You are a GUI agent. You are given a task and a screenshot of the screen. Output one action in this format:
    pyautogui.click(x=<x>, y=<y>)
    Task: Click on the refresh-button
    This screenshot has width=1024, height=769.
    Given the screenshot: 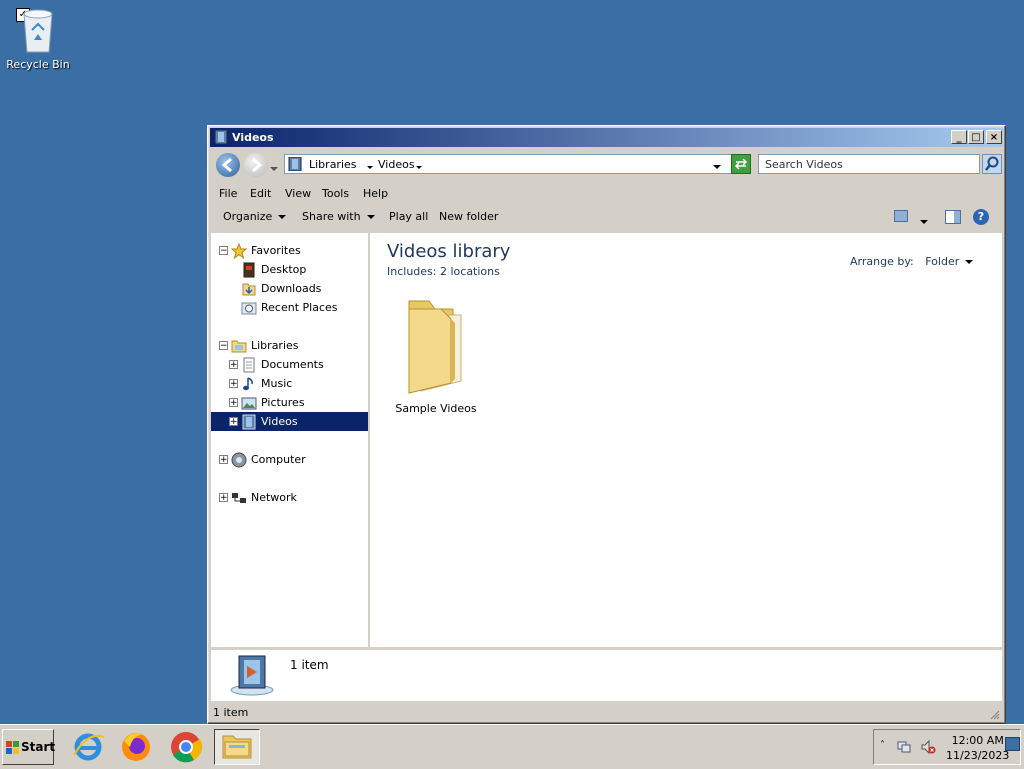 What is the action you would take?
    pyautogui.click(x=741, y=164)
    